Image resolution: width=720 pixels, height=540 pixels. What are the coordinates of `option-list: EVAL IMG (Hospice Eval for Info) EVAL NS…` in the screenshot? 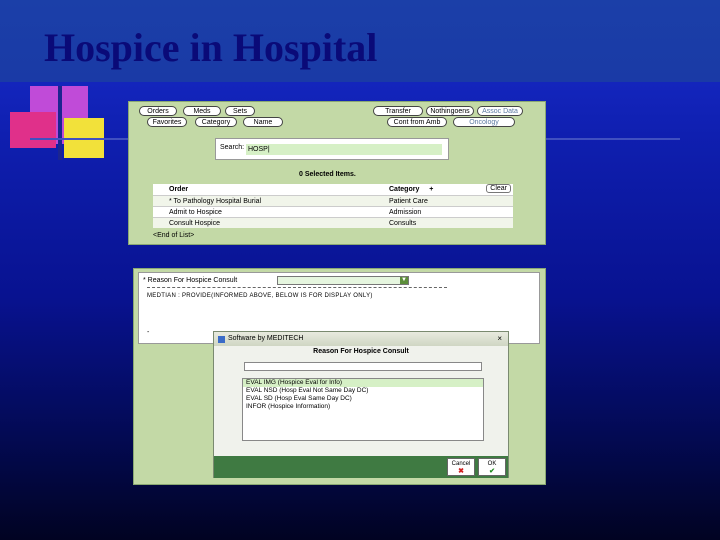 It's located at (363, 409).